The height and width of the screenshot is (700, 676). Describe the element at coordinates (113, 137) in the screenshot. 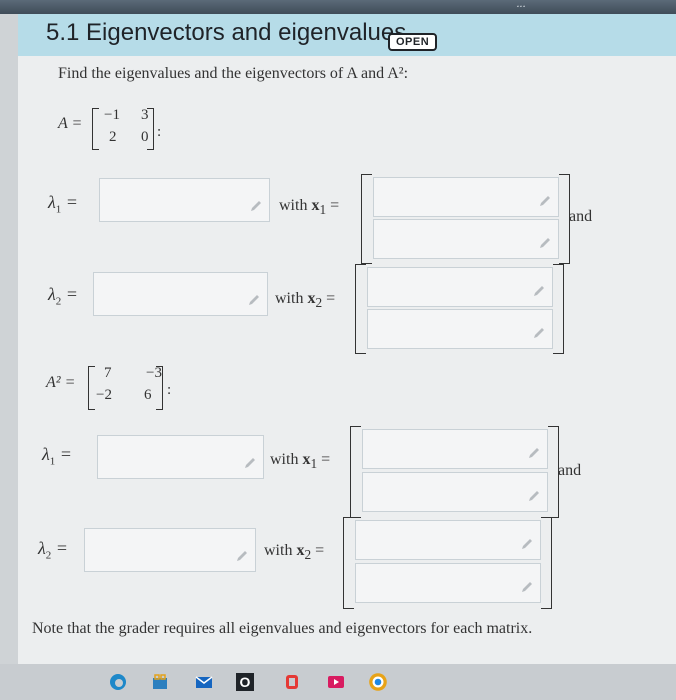

I see `matrix-a-cell: 2` at that location.